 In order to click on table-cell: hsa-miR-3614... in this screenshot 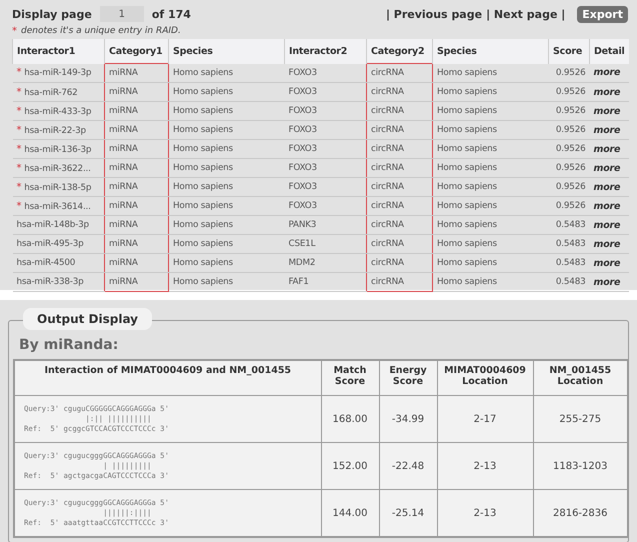, I will do `click(57, 207)`.